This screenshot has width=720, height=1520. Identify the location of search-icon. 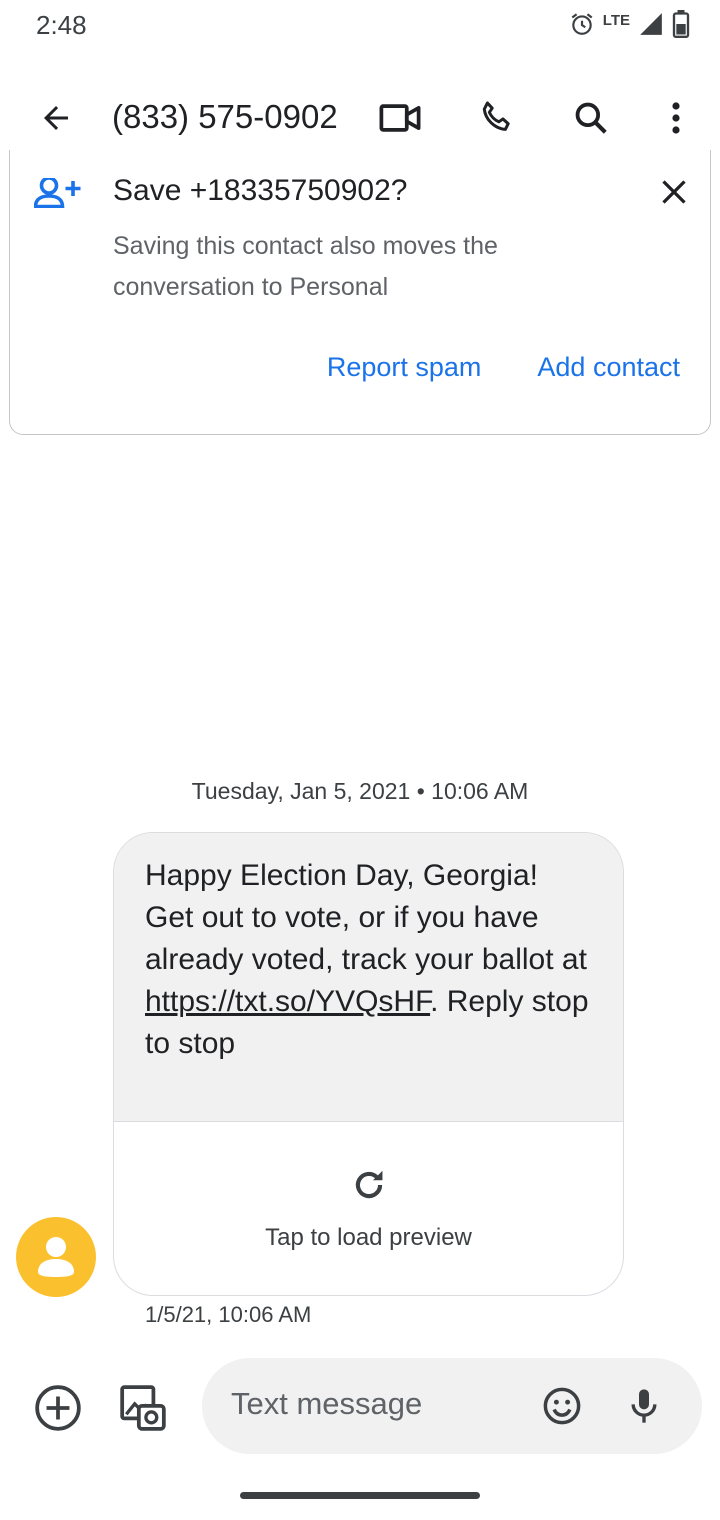
(591, 118).